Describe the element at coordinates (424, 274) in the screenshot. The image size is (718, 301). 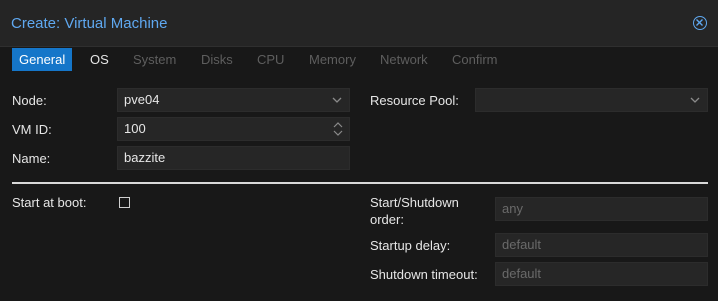
I see `shutdown-timeout-label: Shutdown timeout:` at that location.